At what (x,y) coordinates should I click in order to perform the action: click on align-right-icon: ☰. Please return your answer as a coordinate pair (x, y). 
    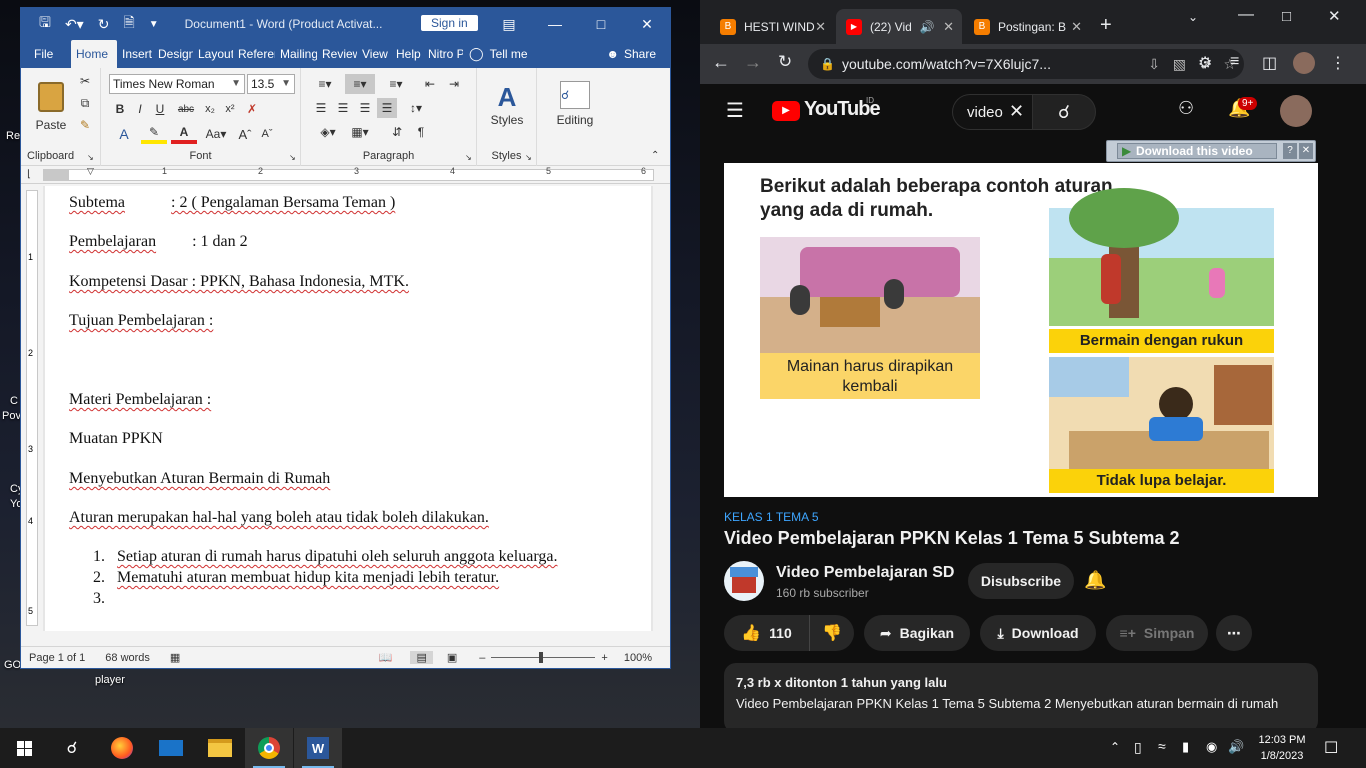
    Looking at the image, I should click on (365, 108).